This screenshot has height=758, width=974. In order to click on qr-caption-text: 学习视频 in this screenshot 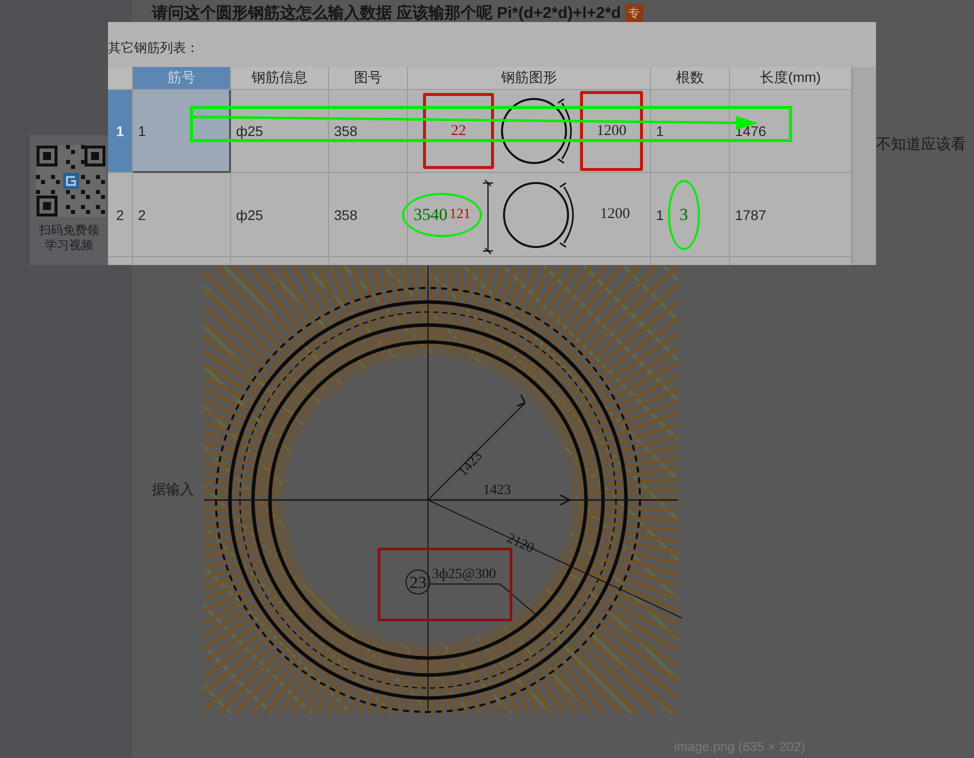, I will do `click(69, 245)`.